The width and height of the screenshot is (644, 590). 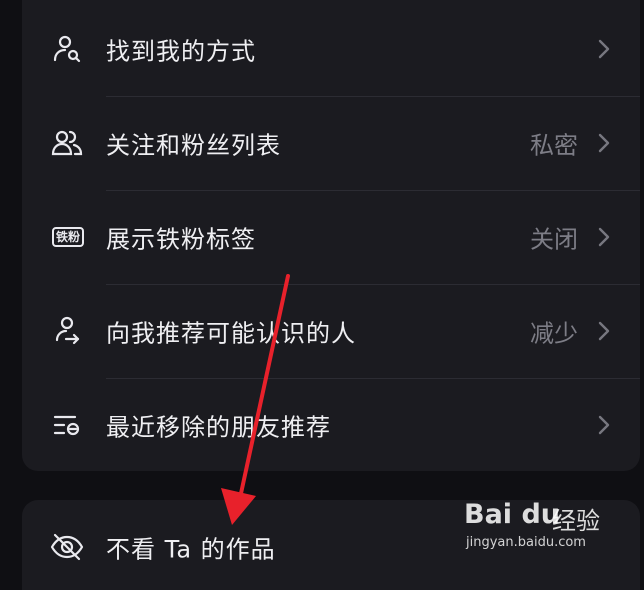 What do you see at coordinates (576, 521) in the screenshot?
I see `baidu-jingyan-text: 经验` at bounding box center [576, 521].